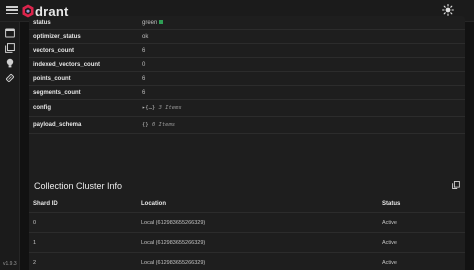  What do you see at coordinates (150, 23) in the screenshot?
I see `status-value: green` at bounding box center [150, 23].